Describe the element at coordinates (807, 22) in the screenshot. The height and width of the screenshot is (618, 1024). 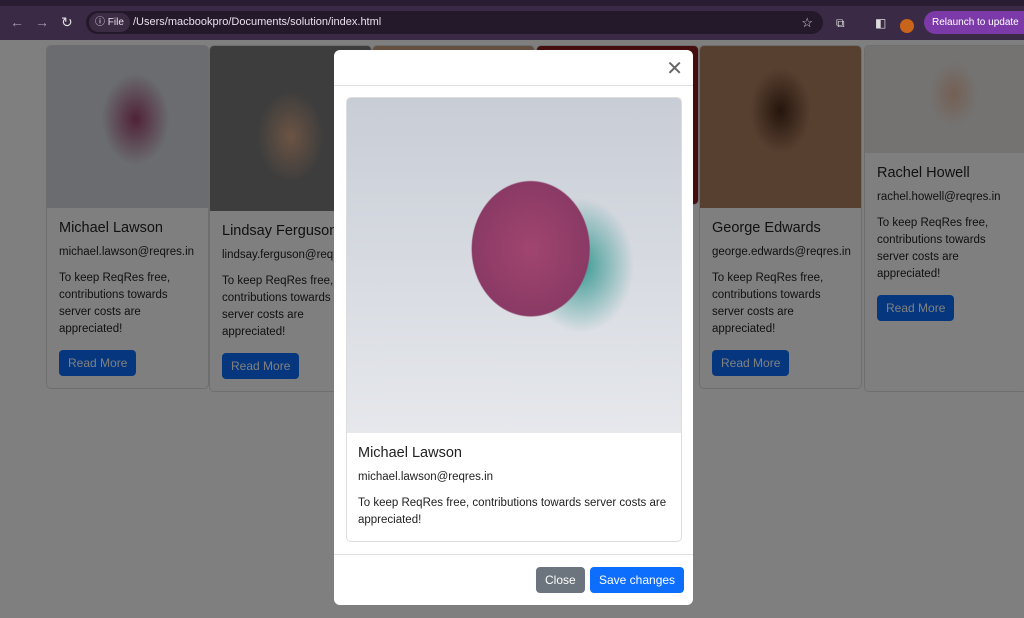
I see `bookmark-star-icon: ☆` at that location.